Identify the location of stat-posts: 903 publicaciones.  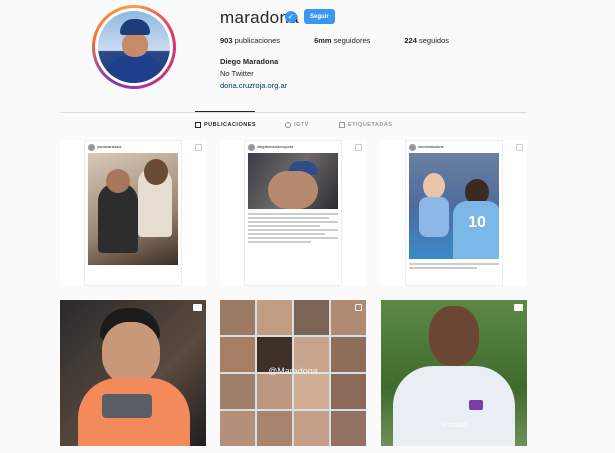
(250, 40).